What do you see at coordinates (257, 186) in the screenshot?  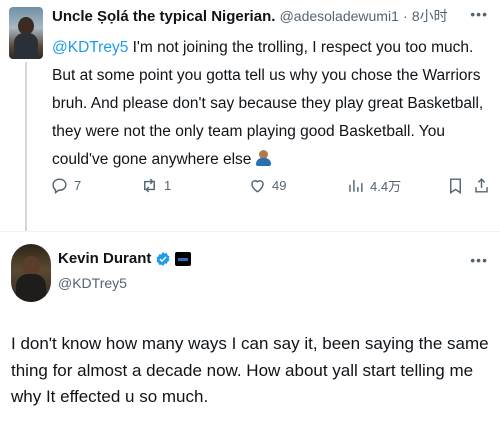 I see `heart-icon` at bounding box center [257, 186].